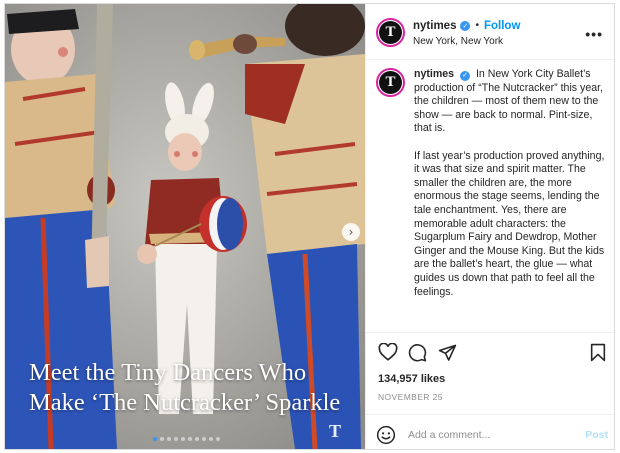  I want to click on bookmark-icon, so click(598, 352).